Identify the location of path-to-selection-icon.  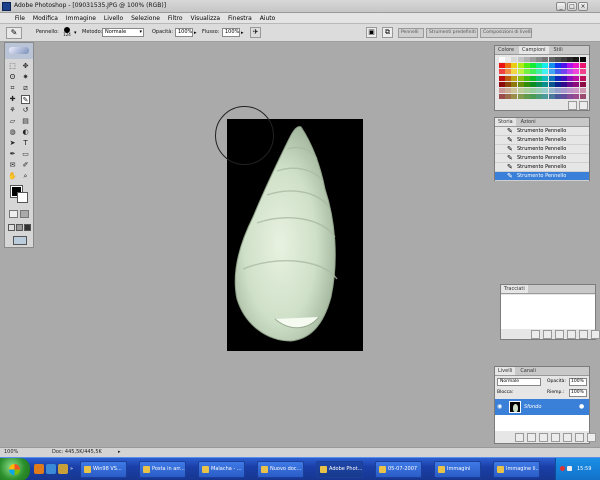
(559, 334).